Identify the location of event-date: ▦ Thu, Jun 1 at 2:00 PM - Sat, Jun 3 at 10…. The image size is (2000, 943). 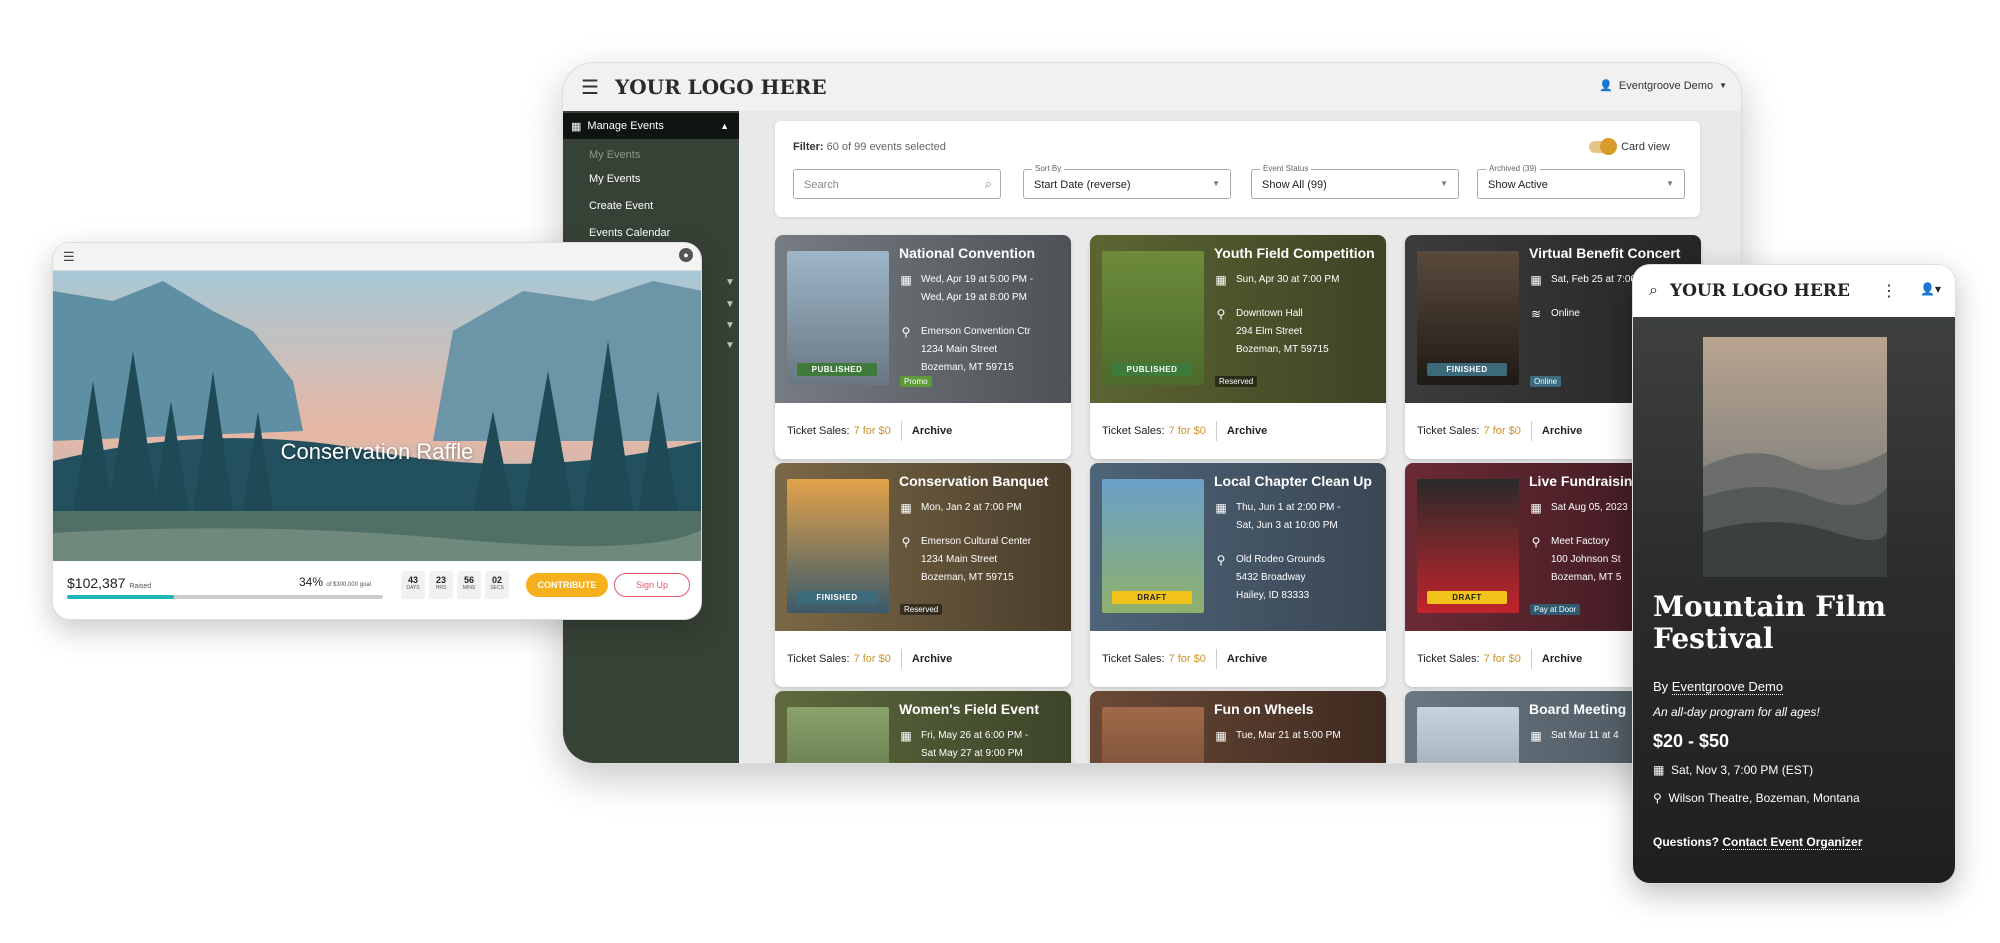
(1277, 517).